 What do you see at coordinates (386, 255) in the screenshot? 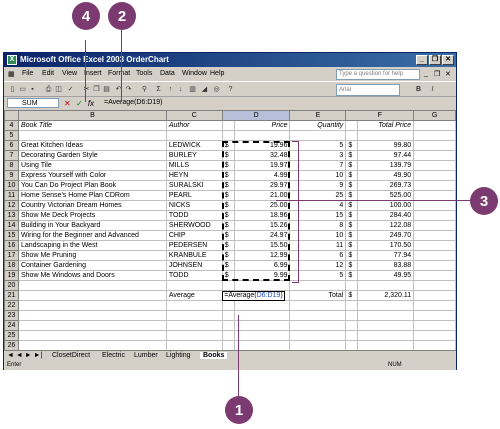
I see `cell-f: 77.94` at bounding box center [386, 255].